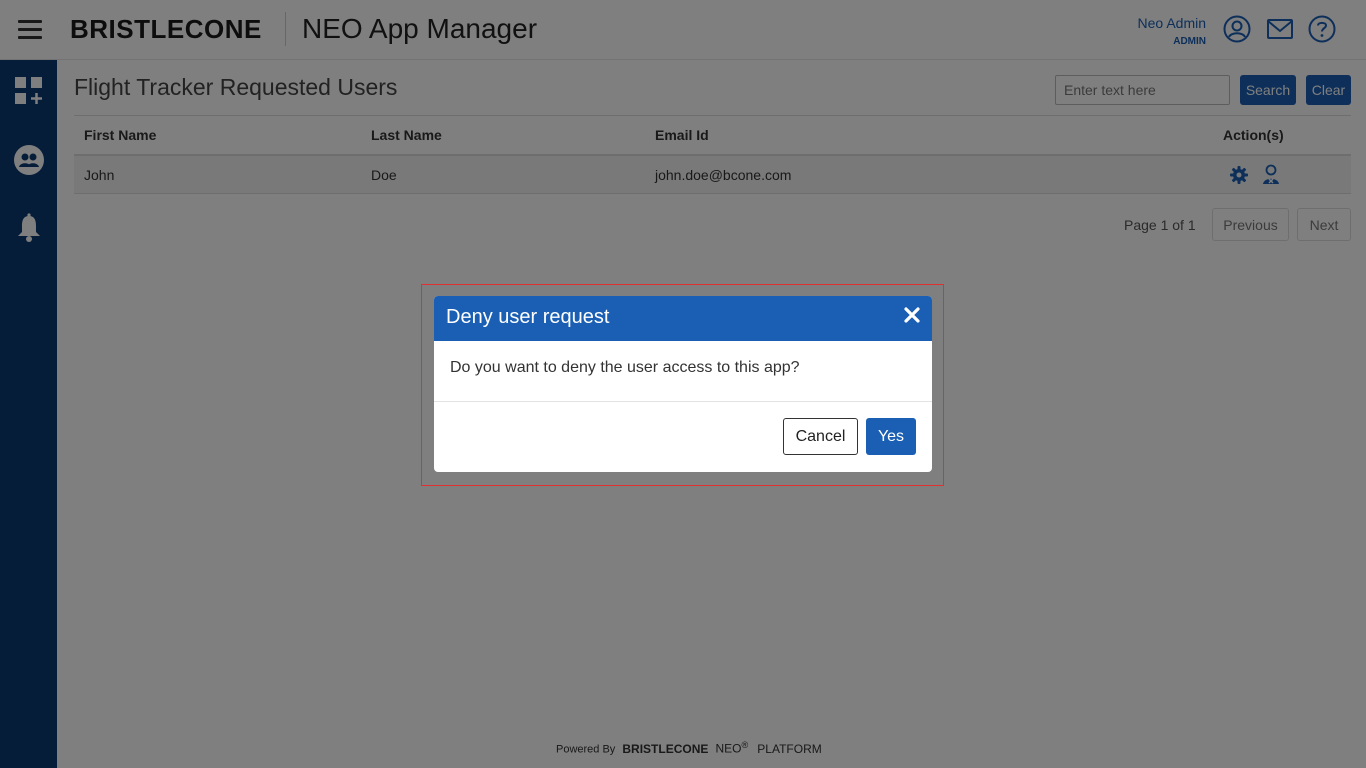 Image resolution: width=1366 pixels, height=768 pixels. What do you see at coordinates (683, 318) in the screenshot?
I see `dialog-header: Deny user request` at bounding box center [683, 318].